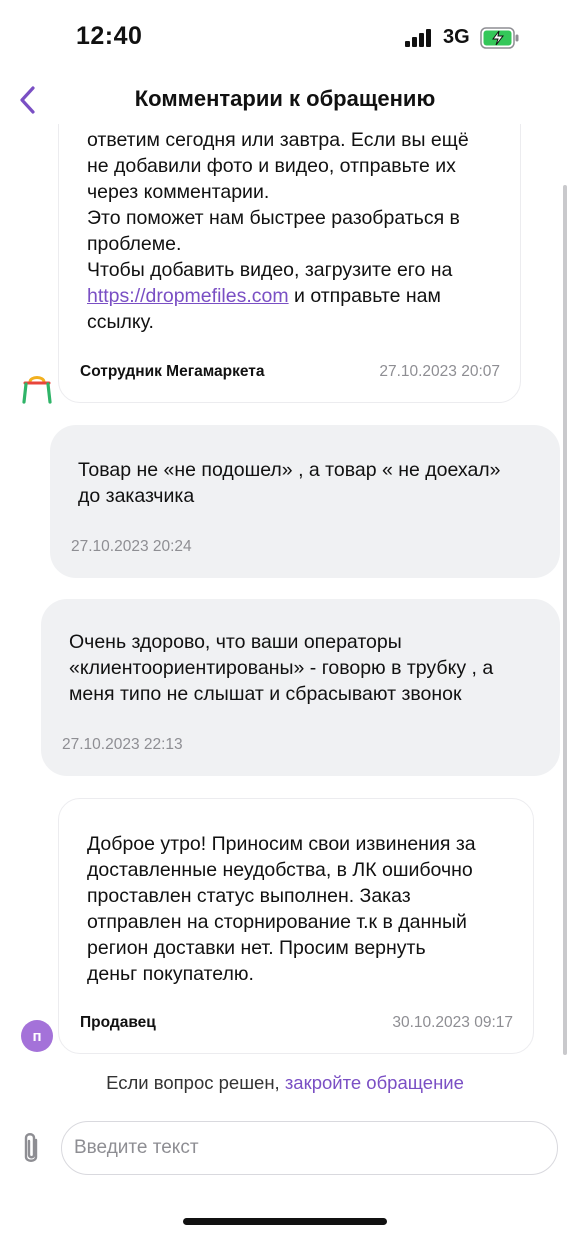 Image resolution: width=570 pixels, height=1237 pixels. I want to click on resolve-hint: Если вопрос решен, закройте обращение, so click(285, 1083).